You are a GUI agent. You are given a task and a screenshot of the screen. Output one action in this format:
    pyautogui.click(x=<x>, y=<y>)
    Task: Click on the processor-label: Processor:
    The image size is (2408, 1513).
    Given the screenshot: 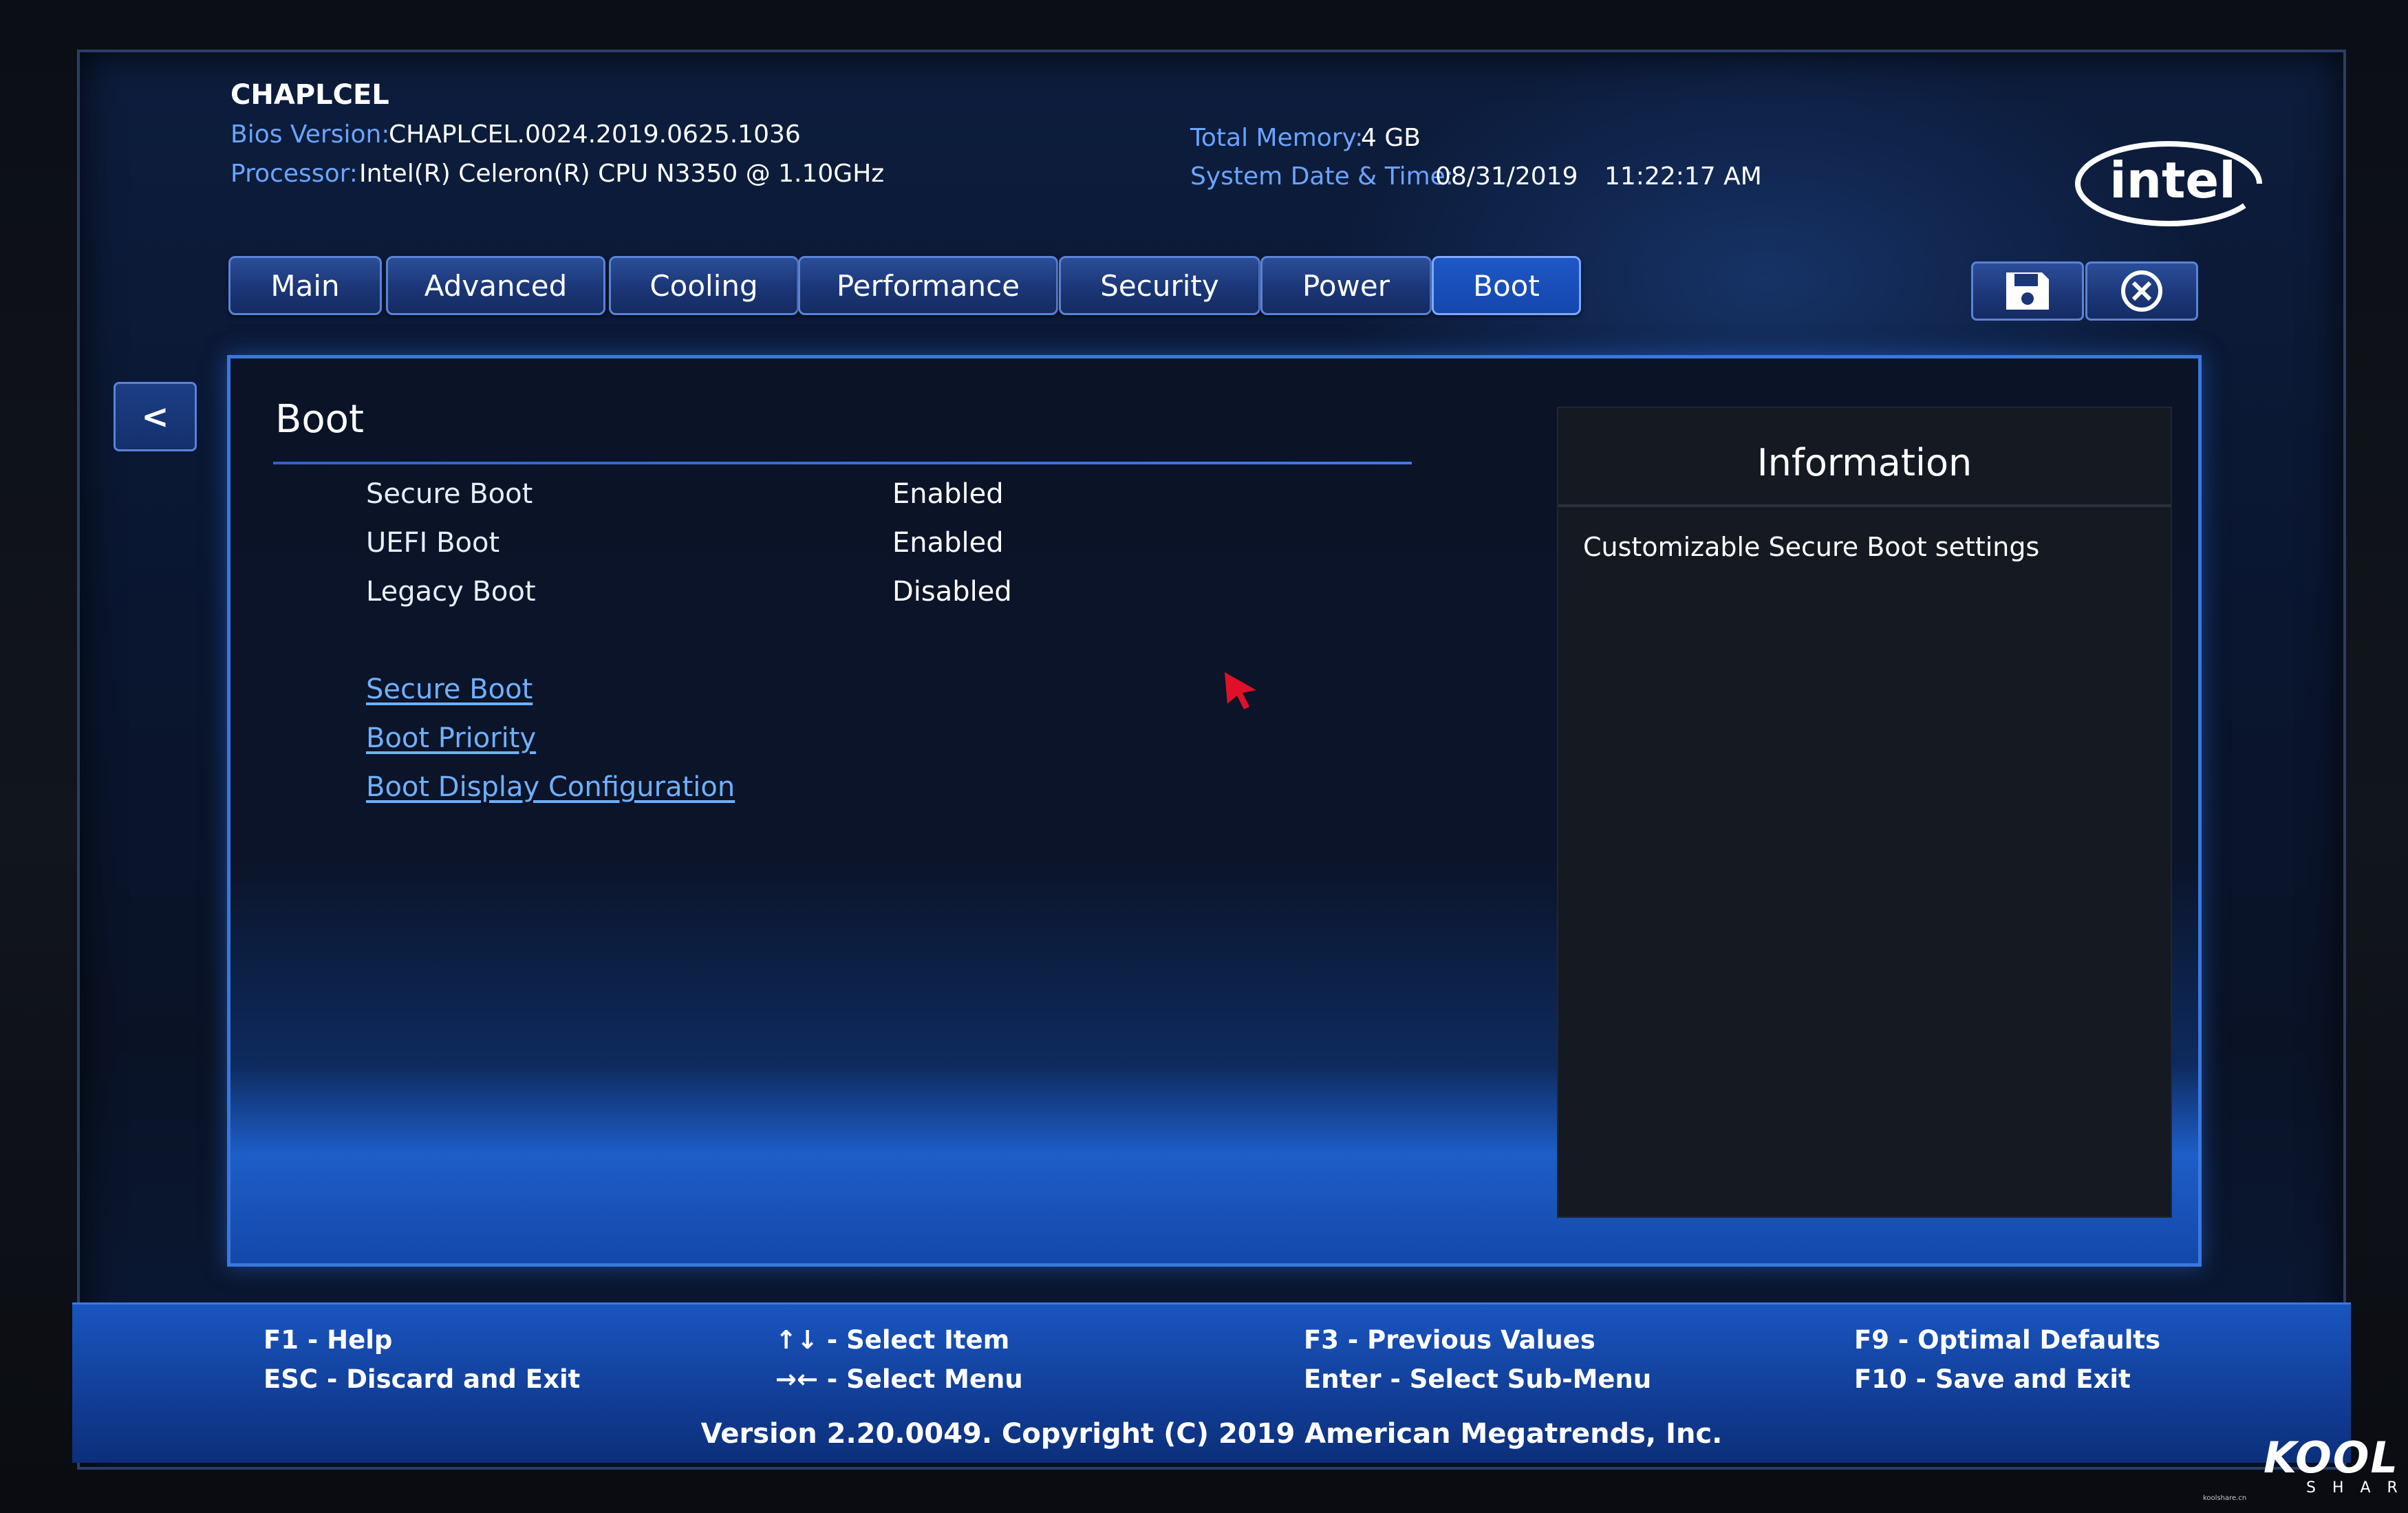 What is the action you would take?
    pyautogui.click(x=294, y=174)
    